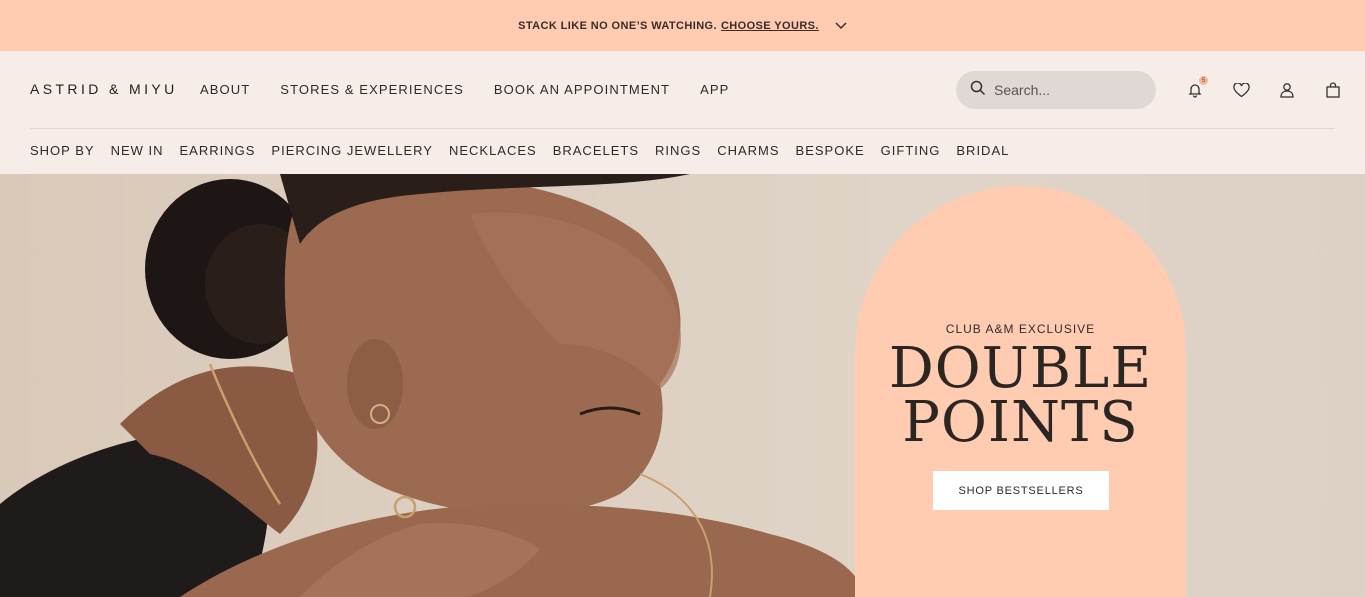  I want to click on cat-shop-by: SHOP BY, so click(62, 150).